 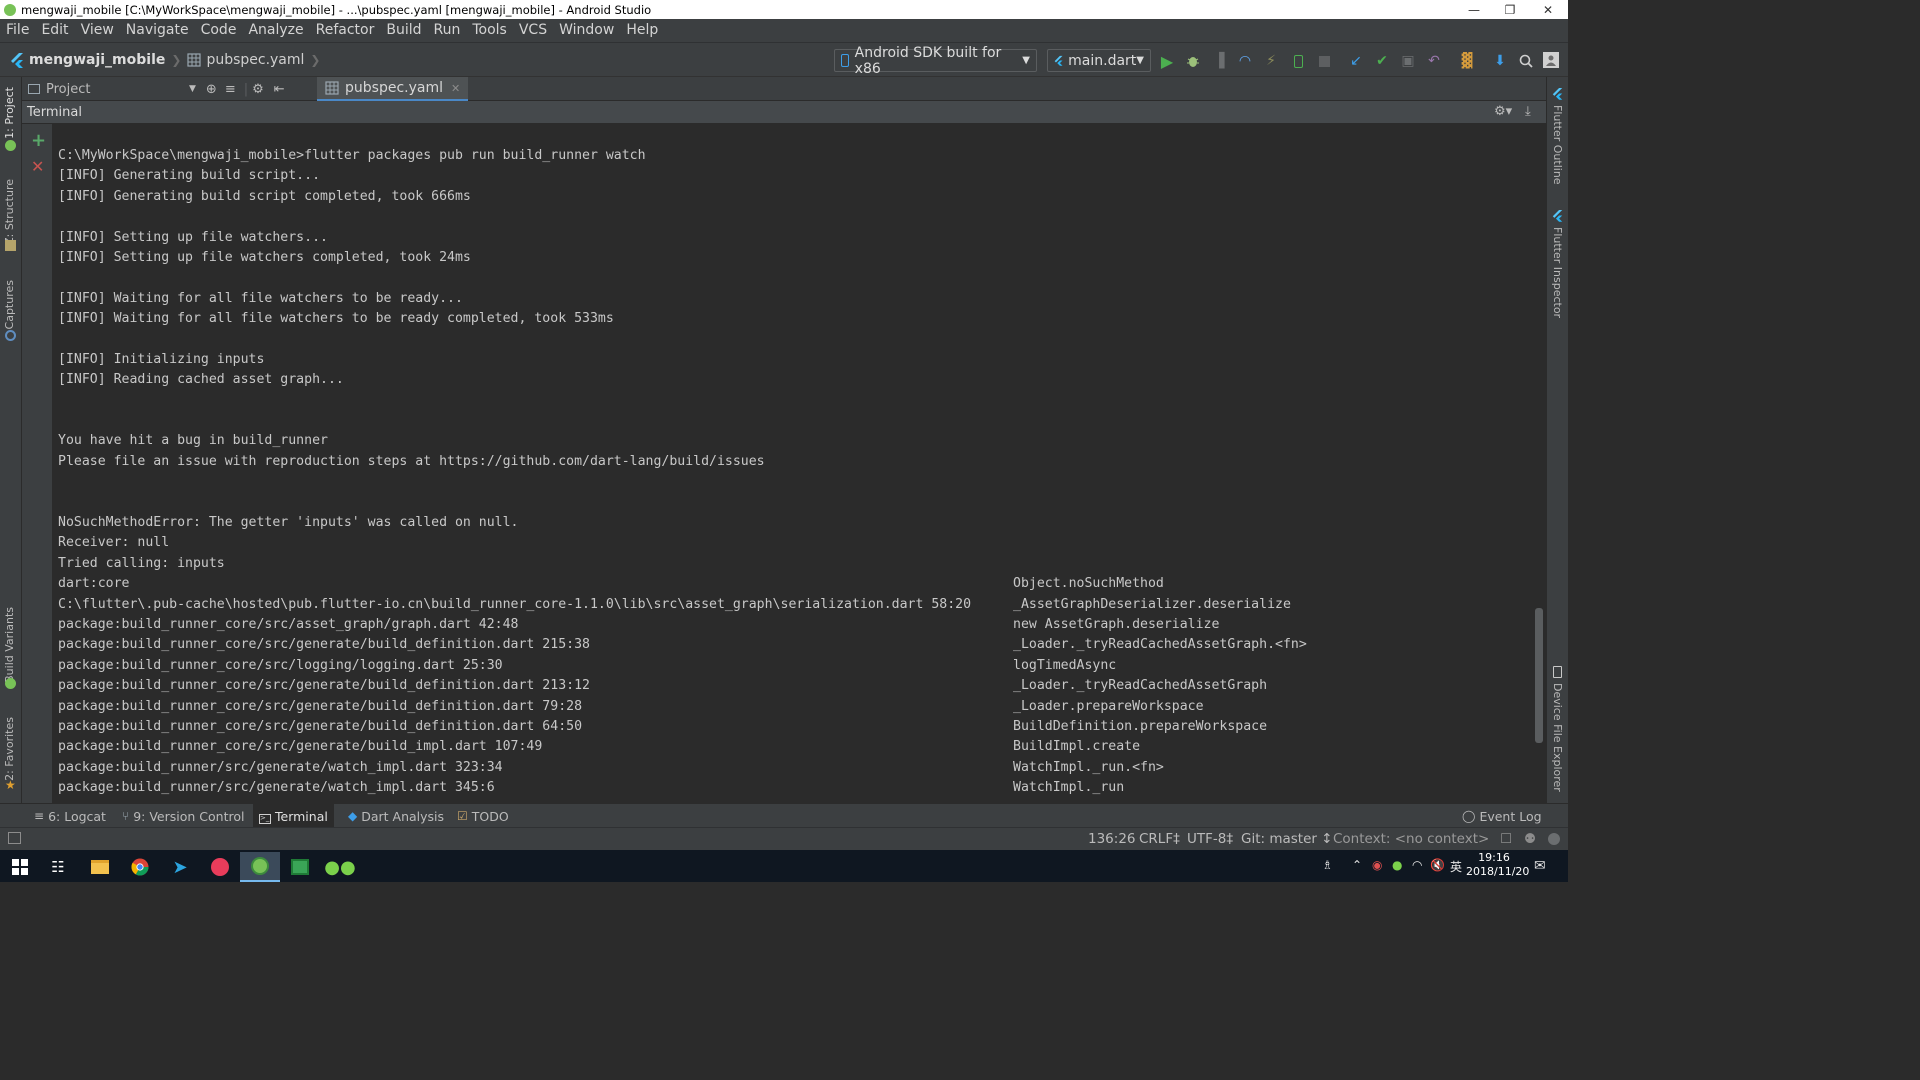 What do you see at coordinates (1210, 839) in the screenshot?
I see `file-encoding: UTF-8‡` at bounding box center [1210, 839].